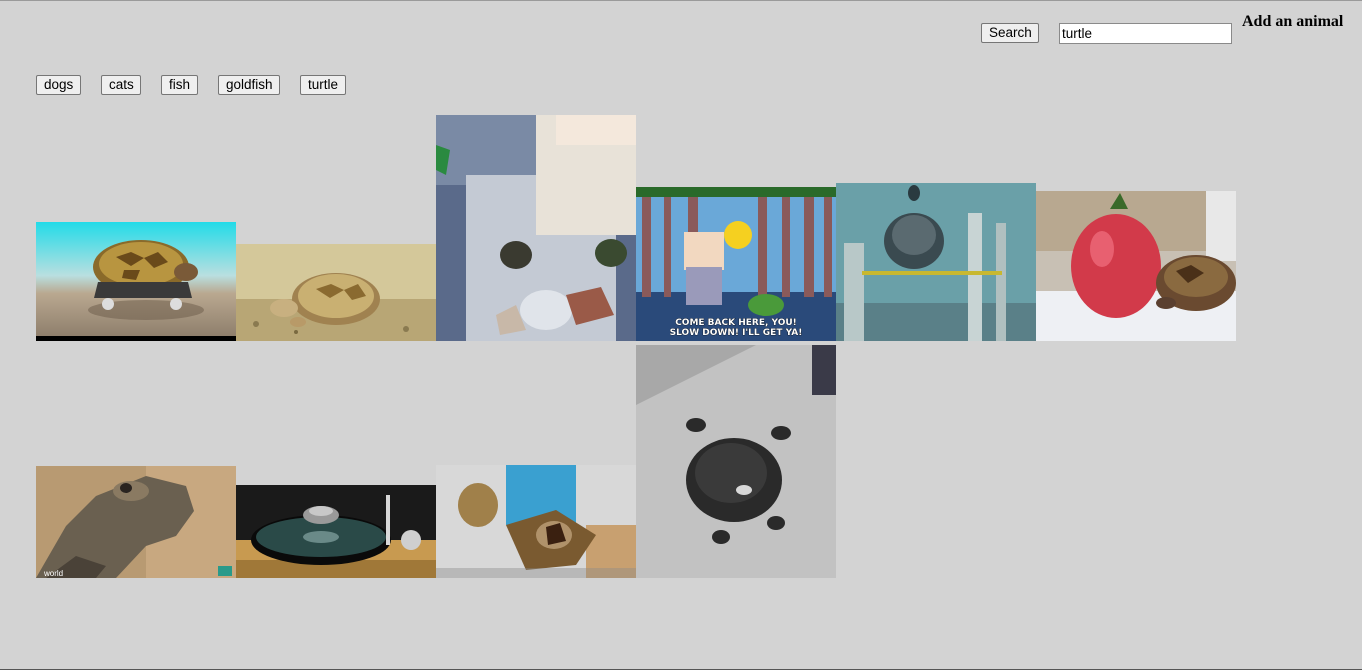  Describe the element at coordinates (736, 333) in the screenshot. I see `caption-line-2: SLOW DOWN! I'LL GET YA!` at that location.